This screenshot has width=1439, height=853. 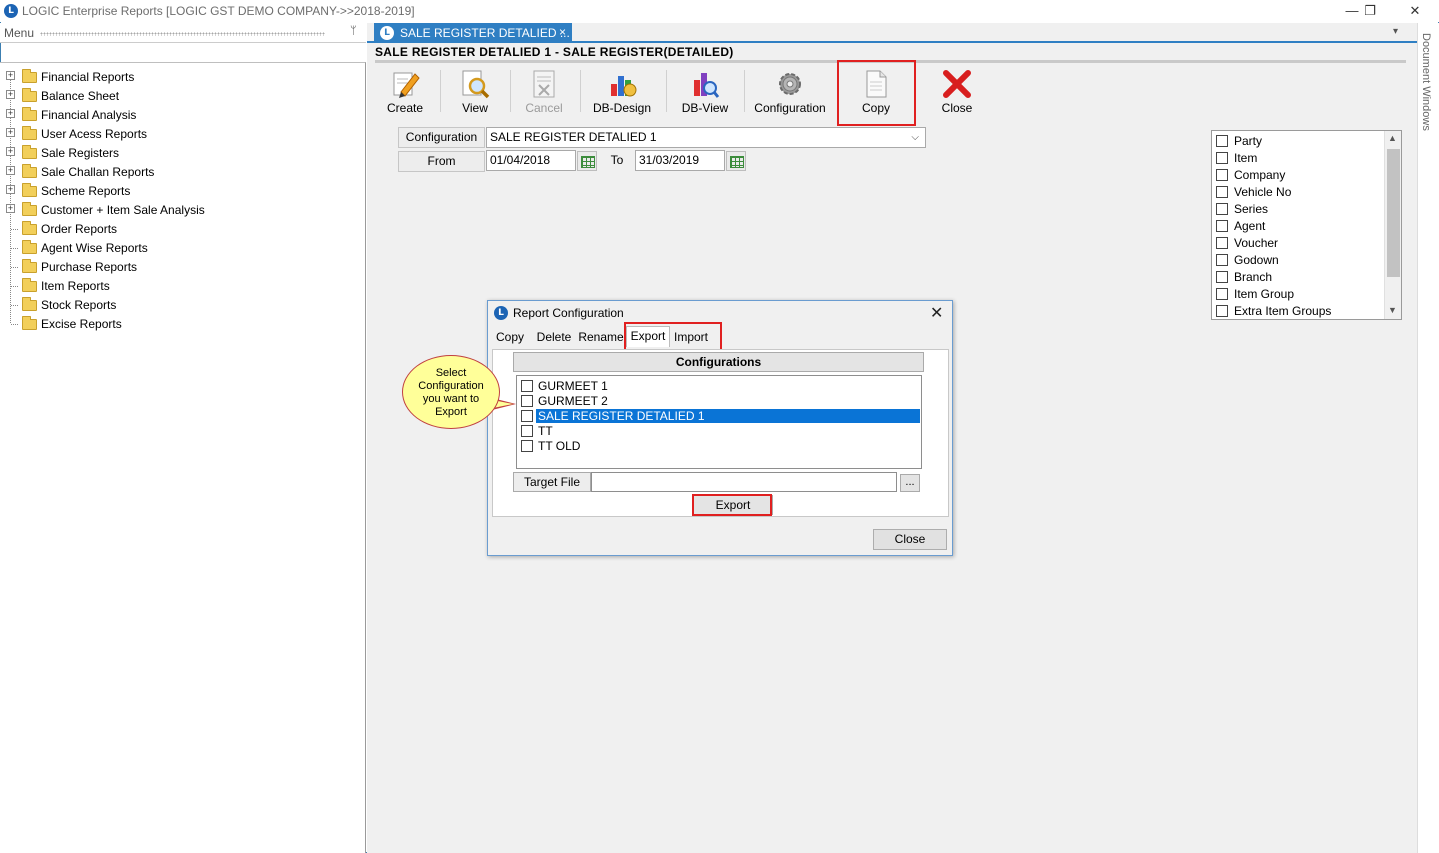 What do you see at coordinates (957, 92) in the screenshot?
I see `close-button: Close` at bounding box center [957, 92].